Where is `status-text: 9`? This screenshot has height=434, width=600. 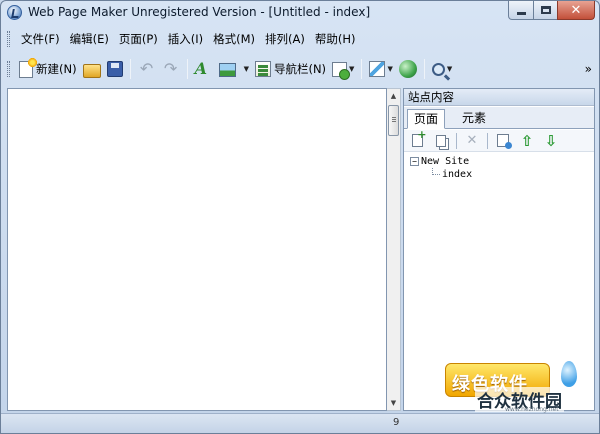
status-text: 9 is located at coordinates (396, 422).